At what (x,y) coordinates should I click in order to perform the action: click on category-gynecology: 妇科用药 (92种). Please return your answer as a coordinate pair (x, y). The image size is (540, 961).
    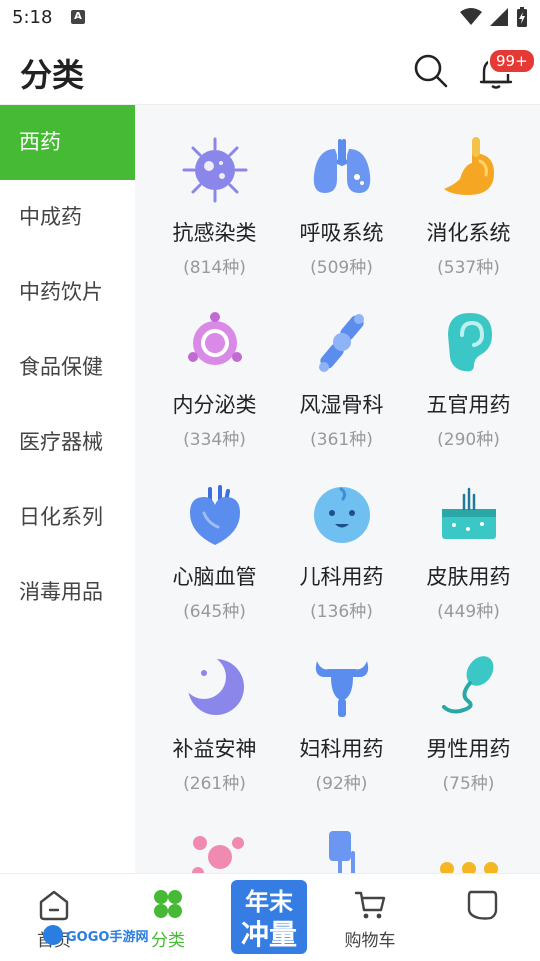
    Looking at the image, I should click on (341, 707).